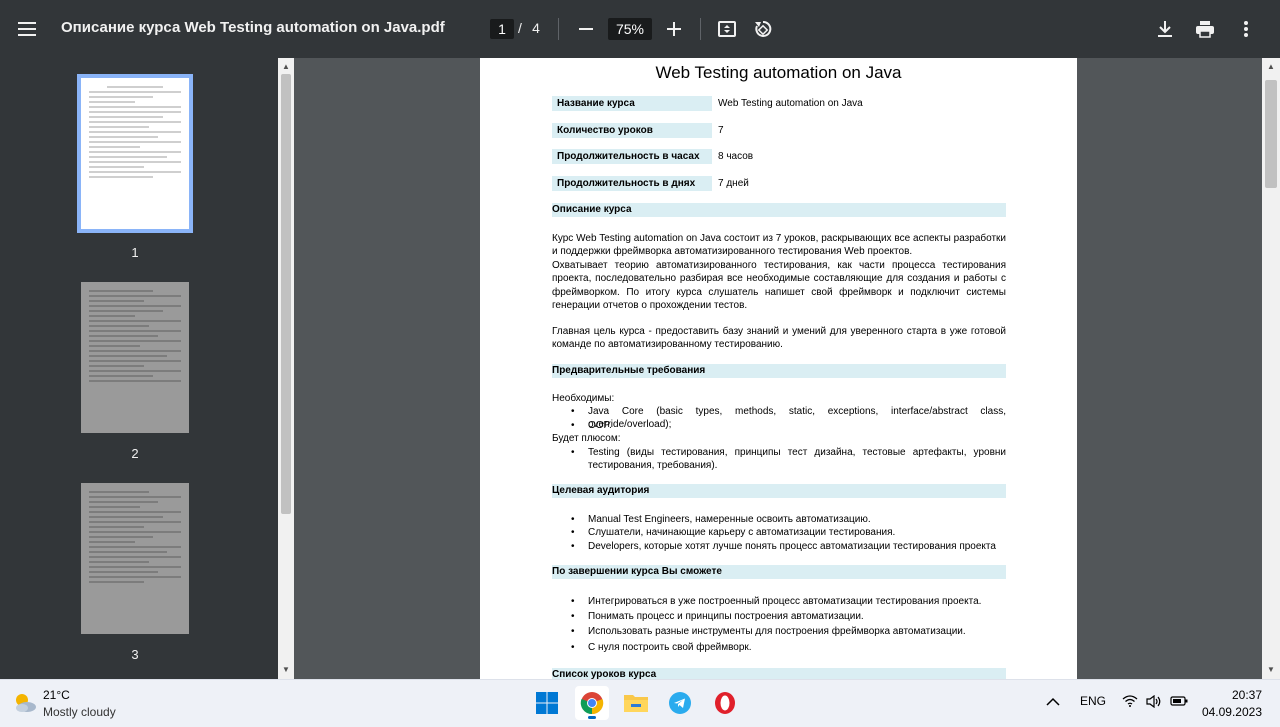 This screenshot has height=727, width=1280. Describe the element at coordinates (779, 673) in the screenshot. I see `section-heading: Список уроков курса` at that location.